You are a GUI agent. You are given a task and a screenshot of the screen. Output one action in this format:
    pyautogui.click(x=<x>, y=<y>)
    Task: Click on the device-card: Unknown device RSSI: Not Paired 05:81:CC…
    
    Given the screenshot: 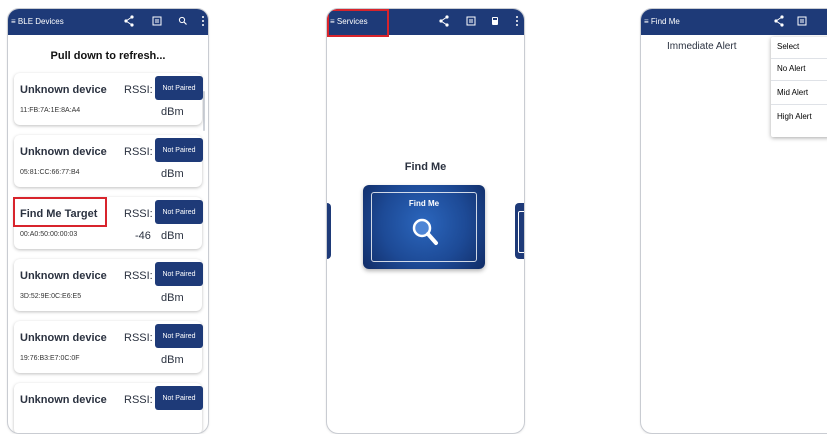 What is the action you would take?
    pyautogui.click(x=108, y=161)
    